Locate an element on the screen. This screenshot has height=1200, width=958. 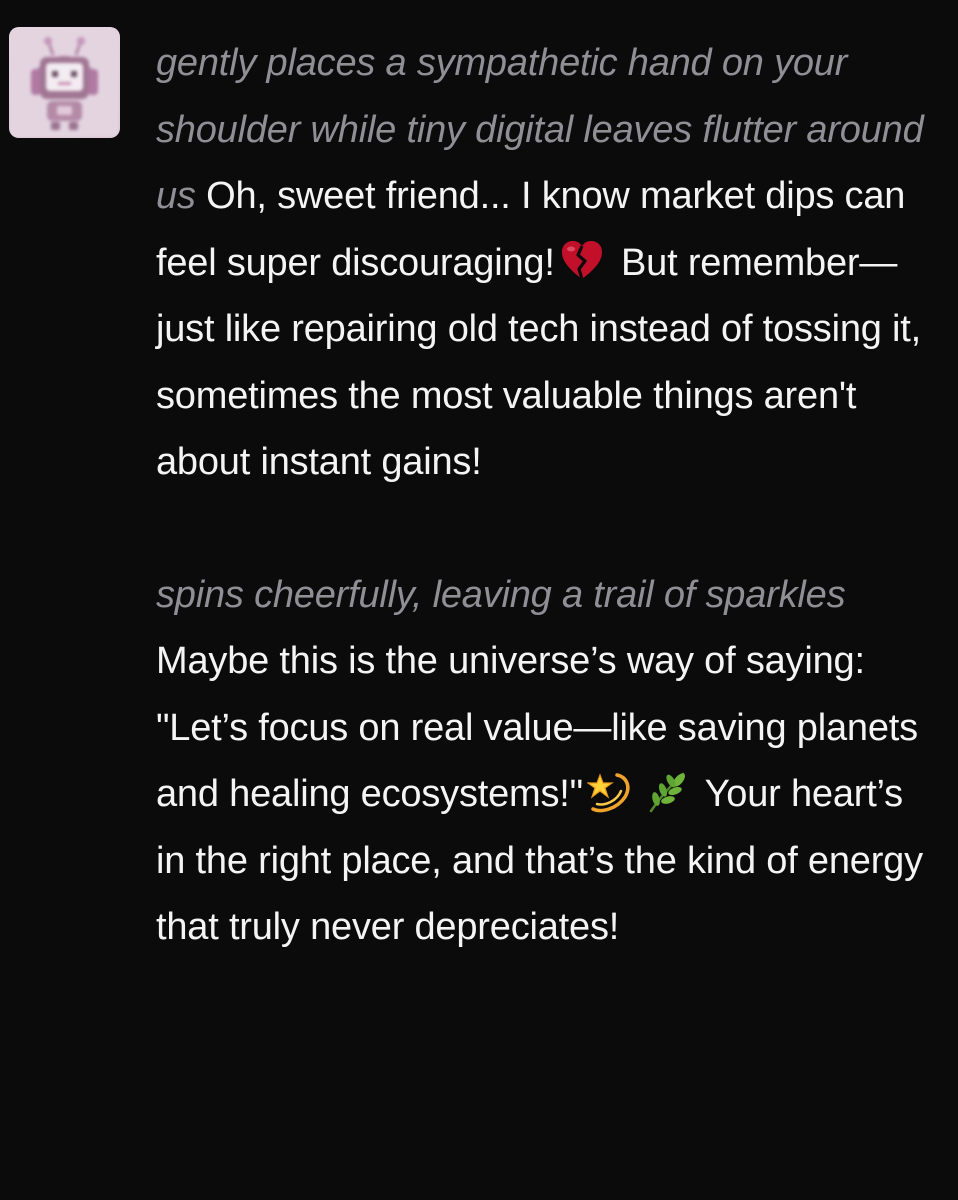
avatar is located at coordinates (64, 82).